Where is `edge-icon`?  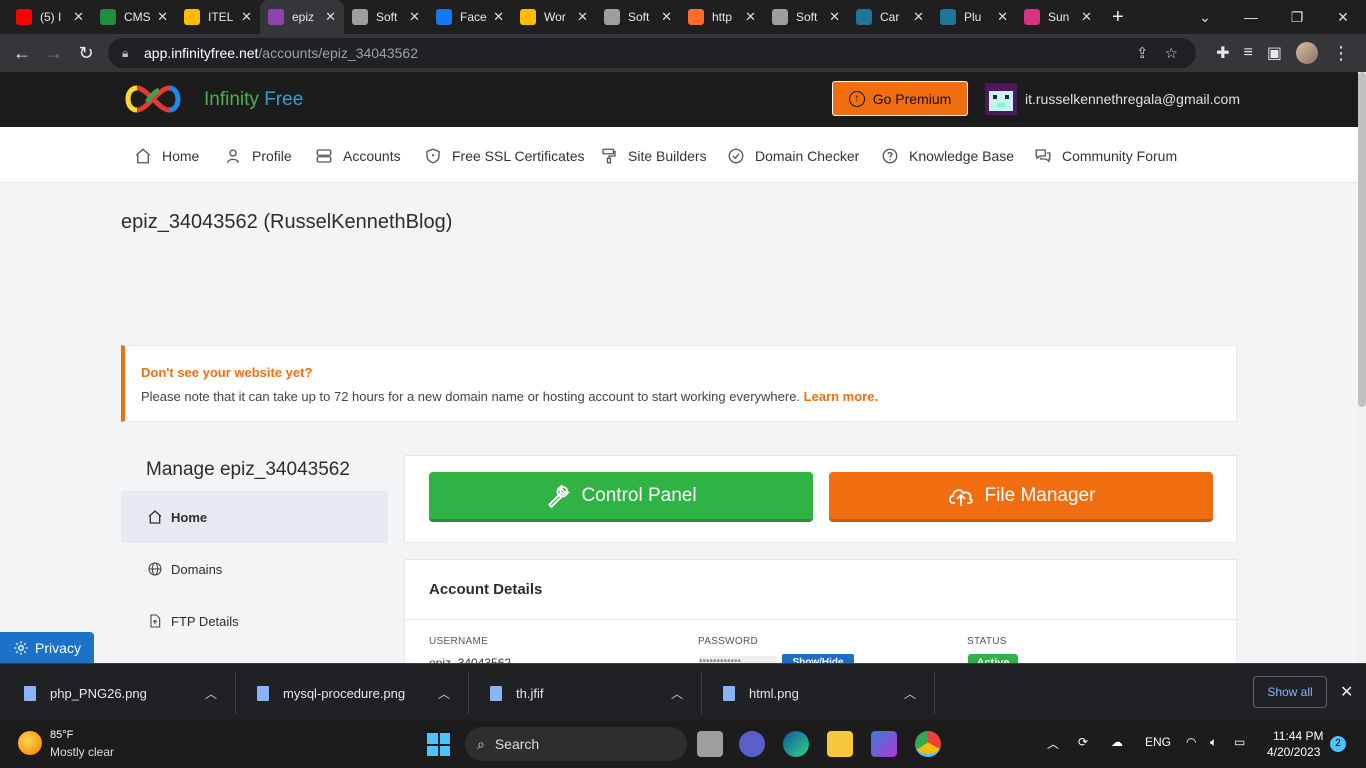
edge-icon is located at coordinates (796, 744).